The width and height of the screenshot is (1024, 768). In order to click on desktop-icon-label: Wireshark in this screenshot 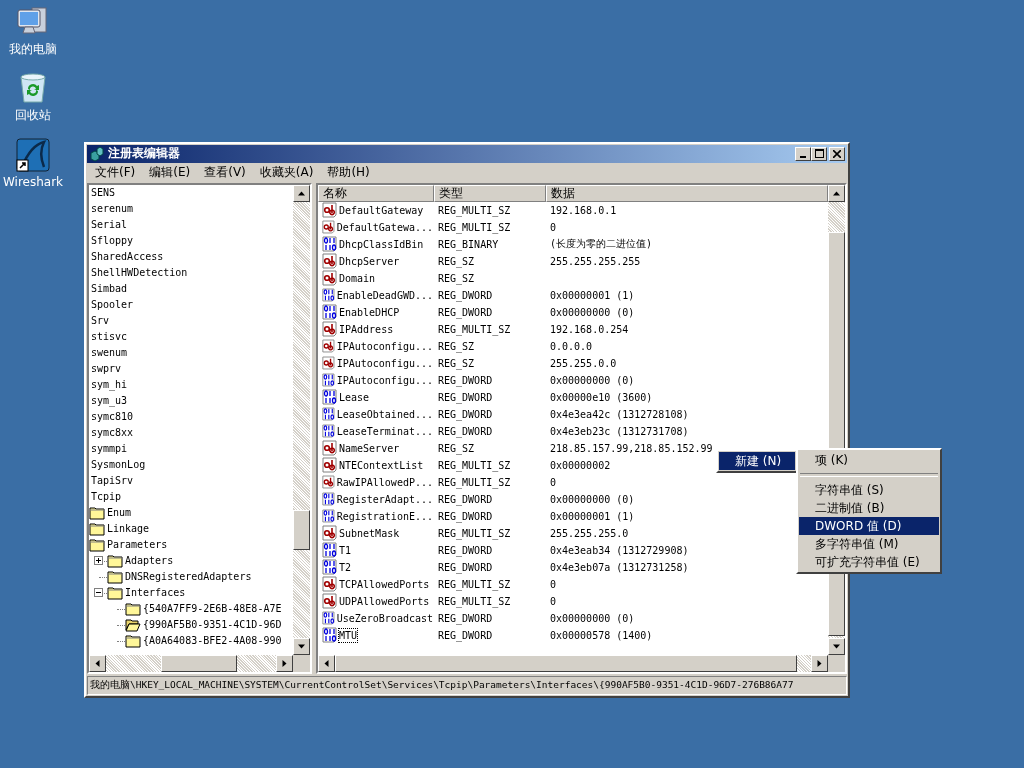, I will do `click(33, 182)`.